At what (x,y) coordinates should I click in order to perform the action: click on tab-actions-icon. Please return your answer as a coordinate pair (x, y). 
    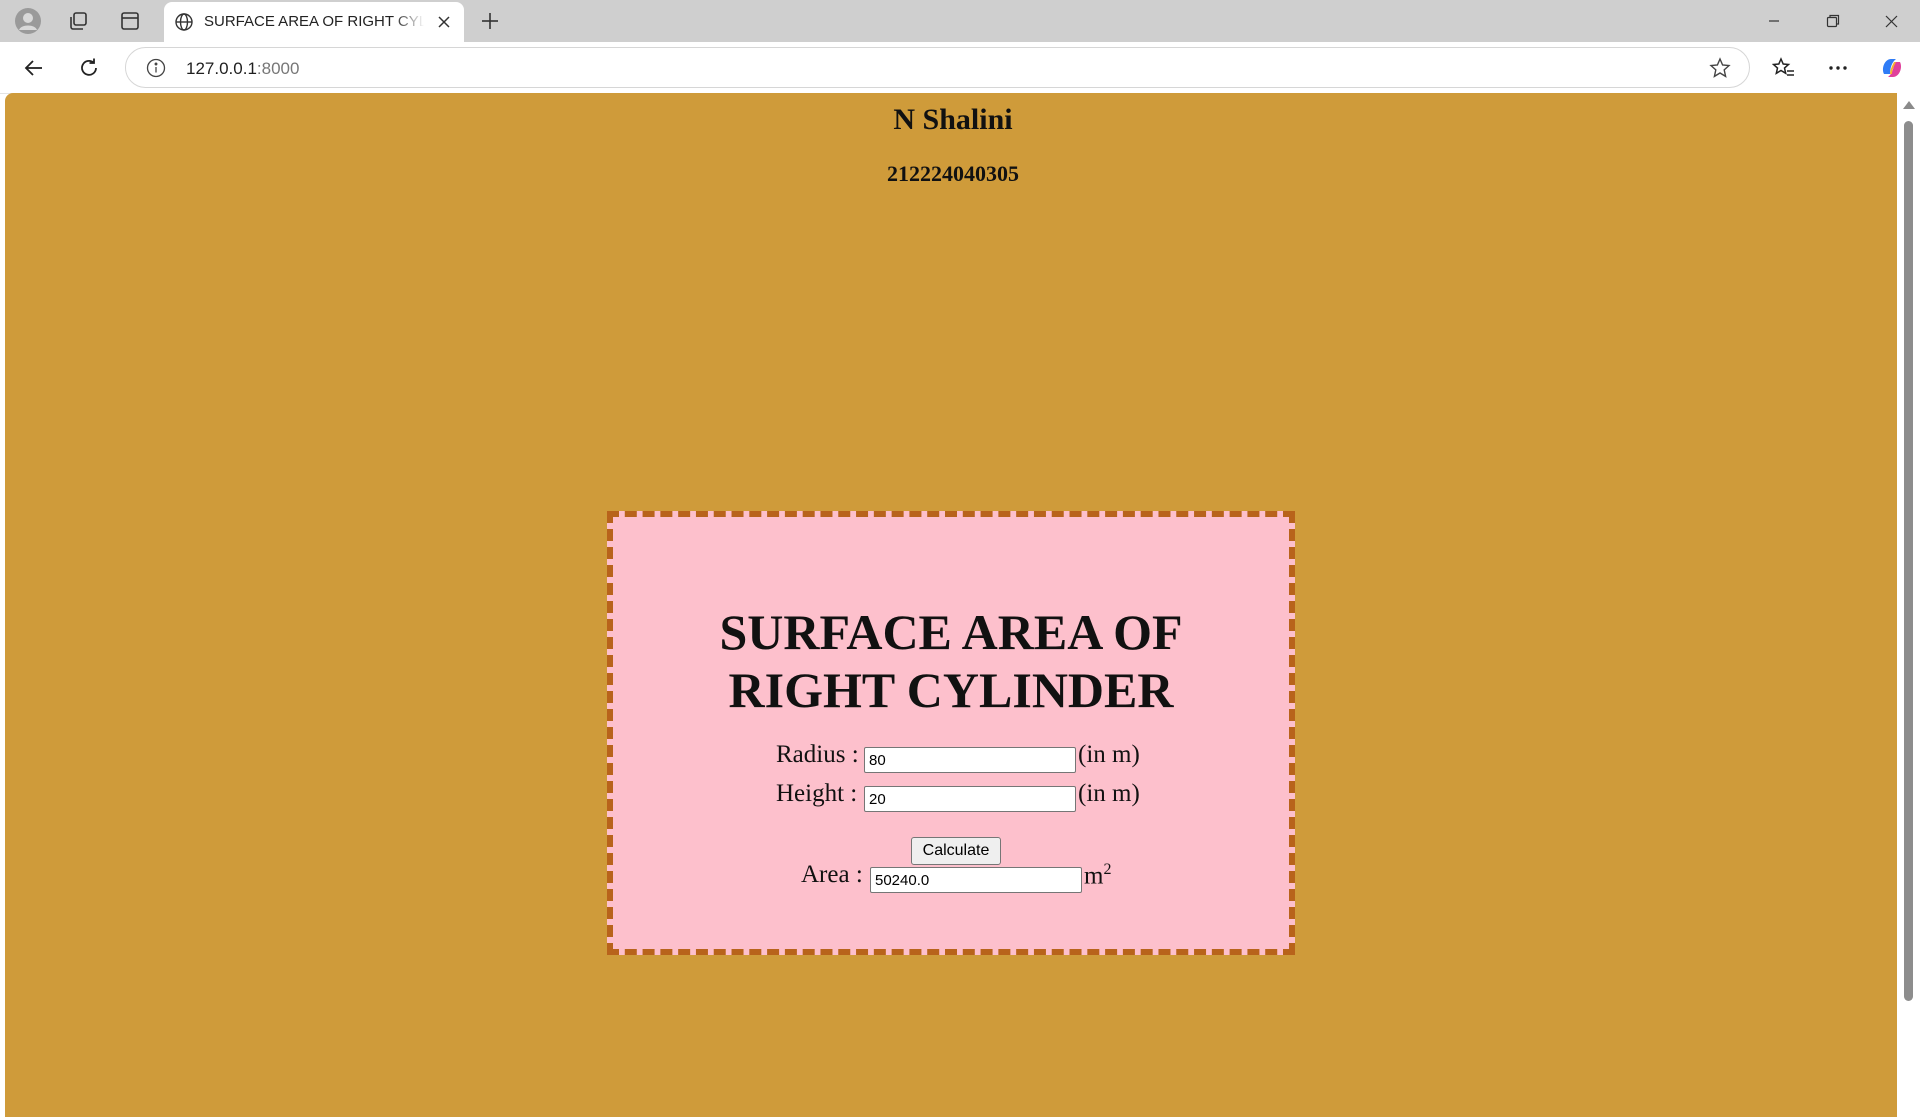
    Looking at the image, I should click on (130, 21).